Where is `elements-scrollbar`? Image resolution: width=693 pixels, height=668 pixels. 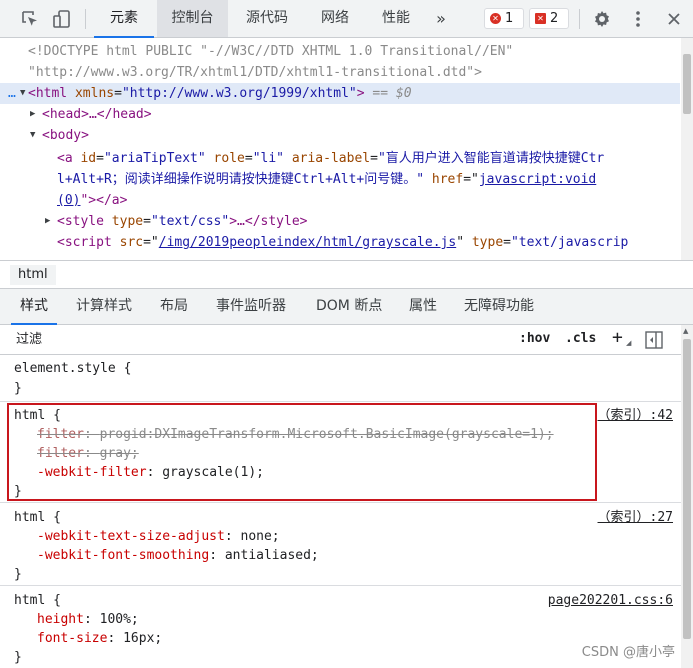
elements-scrollbar is located at coordinates (687, 149).